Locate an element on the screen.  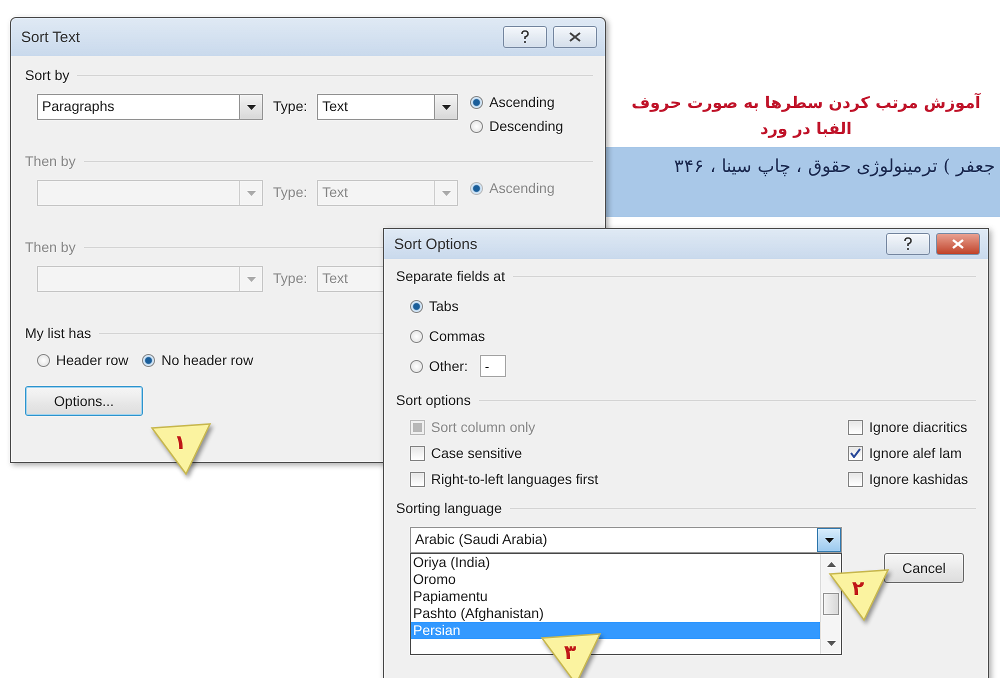
group-label: My list has is located at coordinates (58, 333).